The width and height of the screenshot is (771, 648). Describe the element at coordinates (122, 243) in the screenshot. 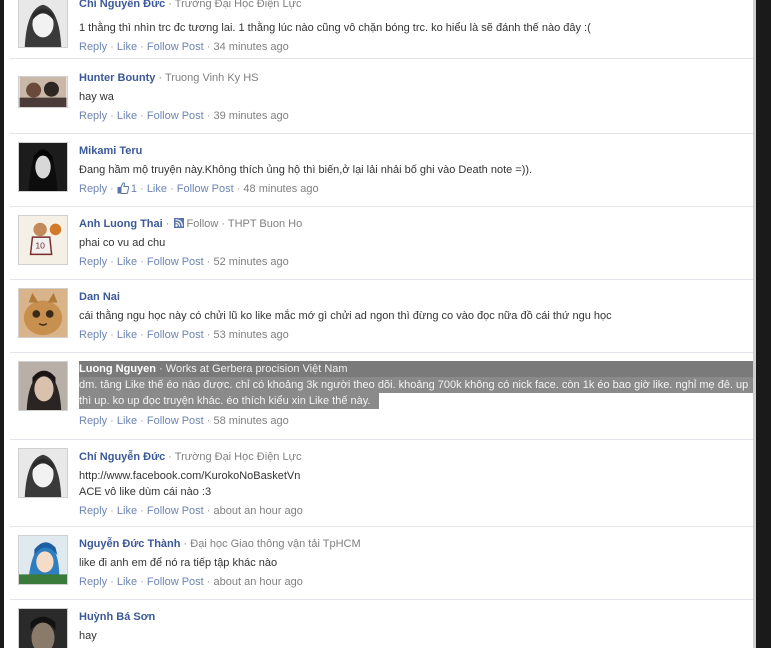

I see `comment-text: phai co vu ad chu` at that location.